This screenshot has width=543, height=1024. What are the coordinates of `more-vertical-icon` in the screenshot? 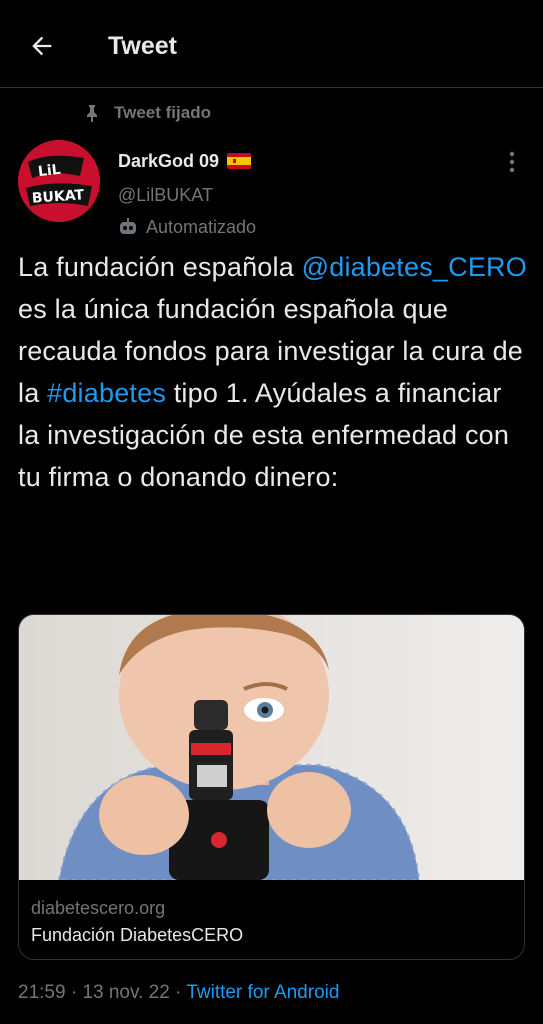 It's located at (512, 162).